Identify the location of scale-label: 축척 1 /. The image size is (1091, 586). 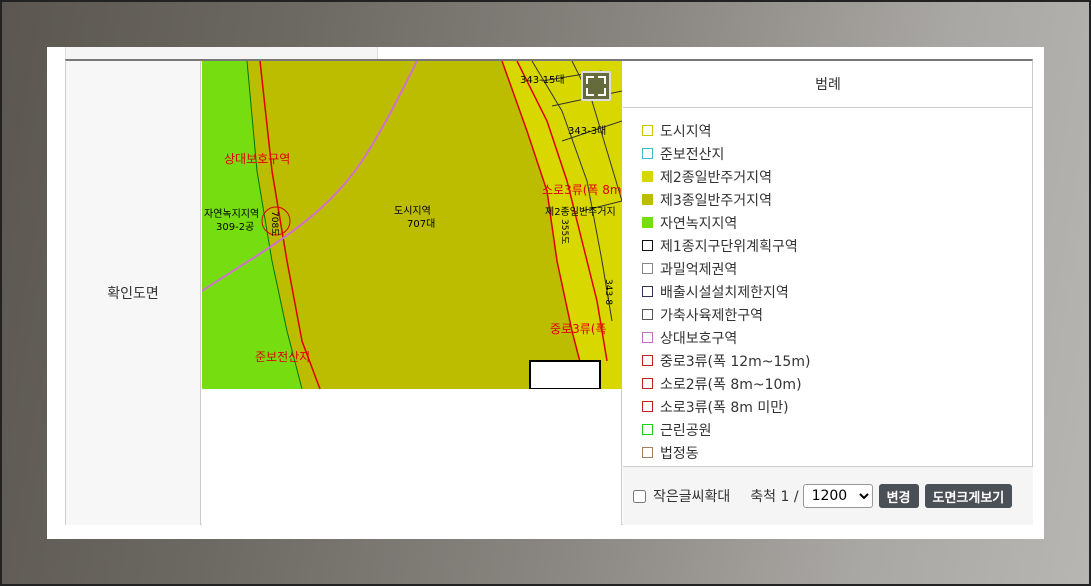
(774, 497).